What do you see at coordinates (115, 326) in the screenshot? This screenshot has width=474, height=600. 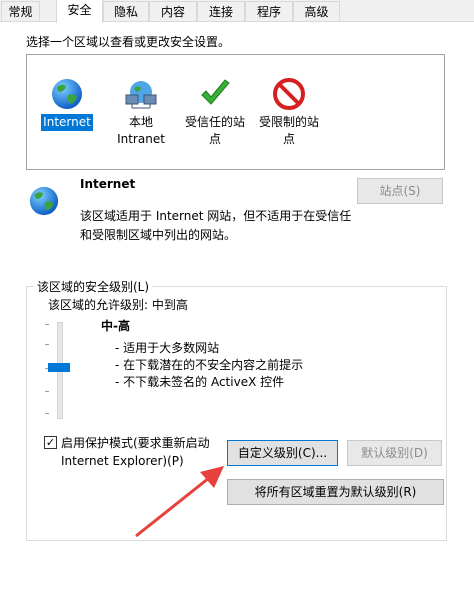 I see `security-level-name: 中-高` at bounding box center [115, 326].